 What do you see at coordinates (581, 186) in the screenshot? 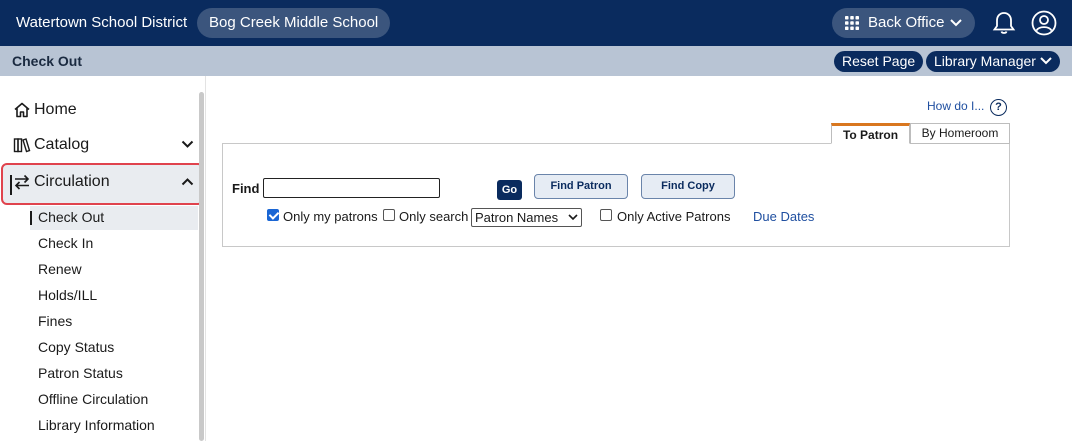
I see `find-patron-button: Find Patron` at bounding box center [581, 186].